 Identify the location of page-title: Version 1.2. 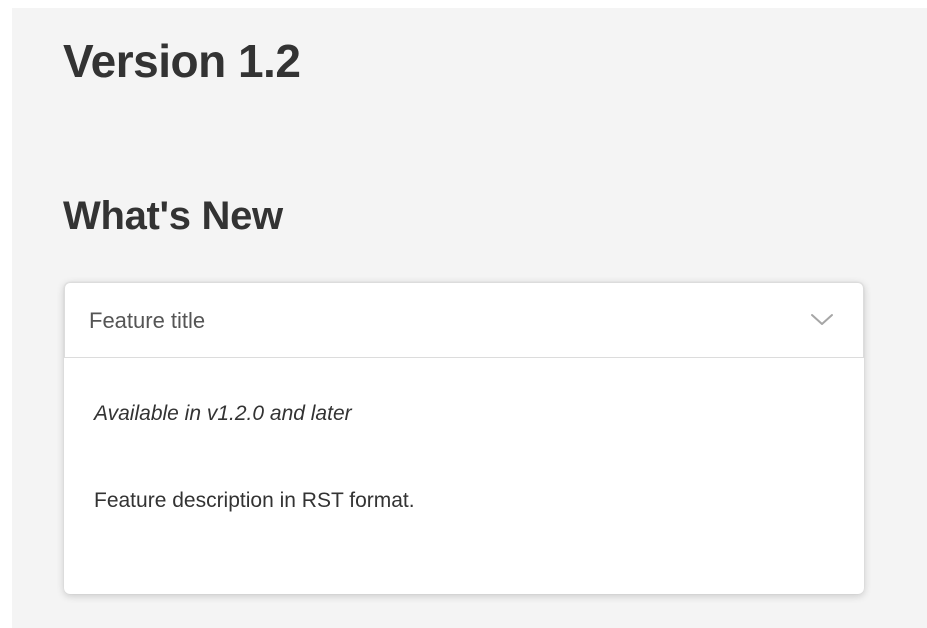
(182, 61).